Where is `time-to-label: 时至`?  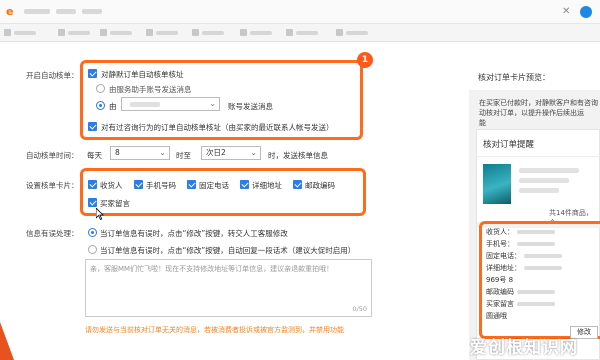
time-to-label: 时至 is located at coordinates (183, 155).